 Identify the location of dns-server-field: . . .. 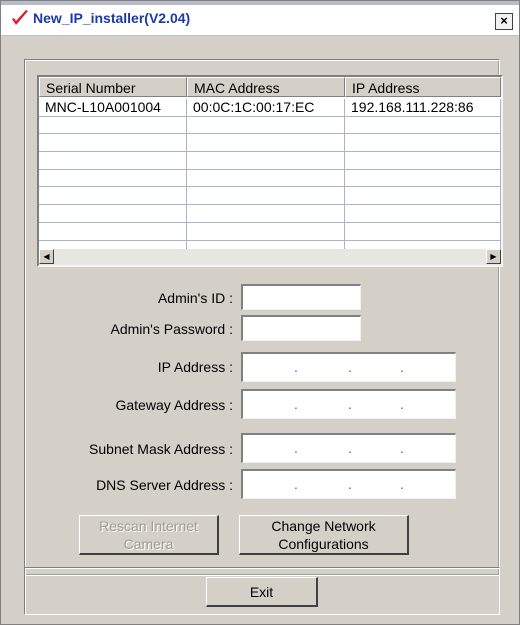
(348, 484).